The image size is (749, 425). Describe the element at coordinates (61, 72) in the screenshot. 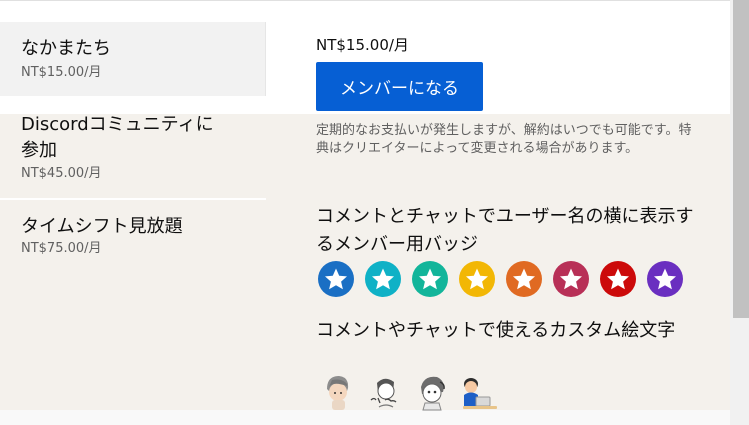

I see `tier-price: NT$15.00/月` at that location.